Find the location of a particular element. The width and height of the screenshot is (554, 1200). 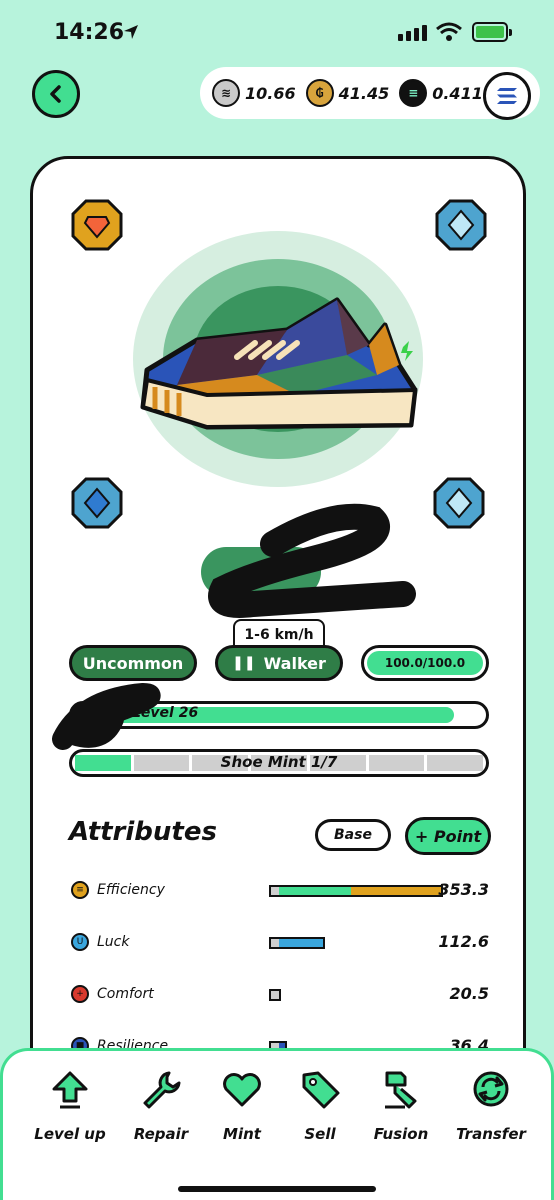

heart-icon is located at coordinates (242, 1090).